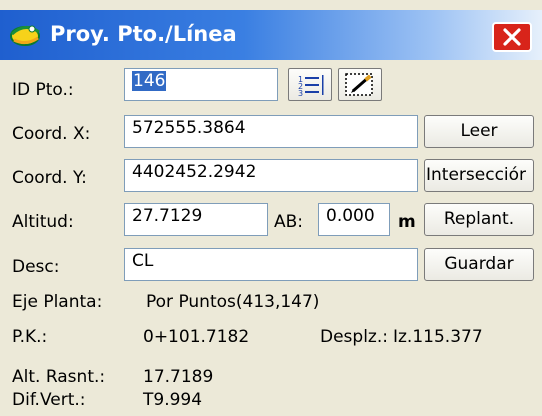  I want to click on desc-label: Desc:, so click(36, 267).